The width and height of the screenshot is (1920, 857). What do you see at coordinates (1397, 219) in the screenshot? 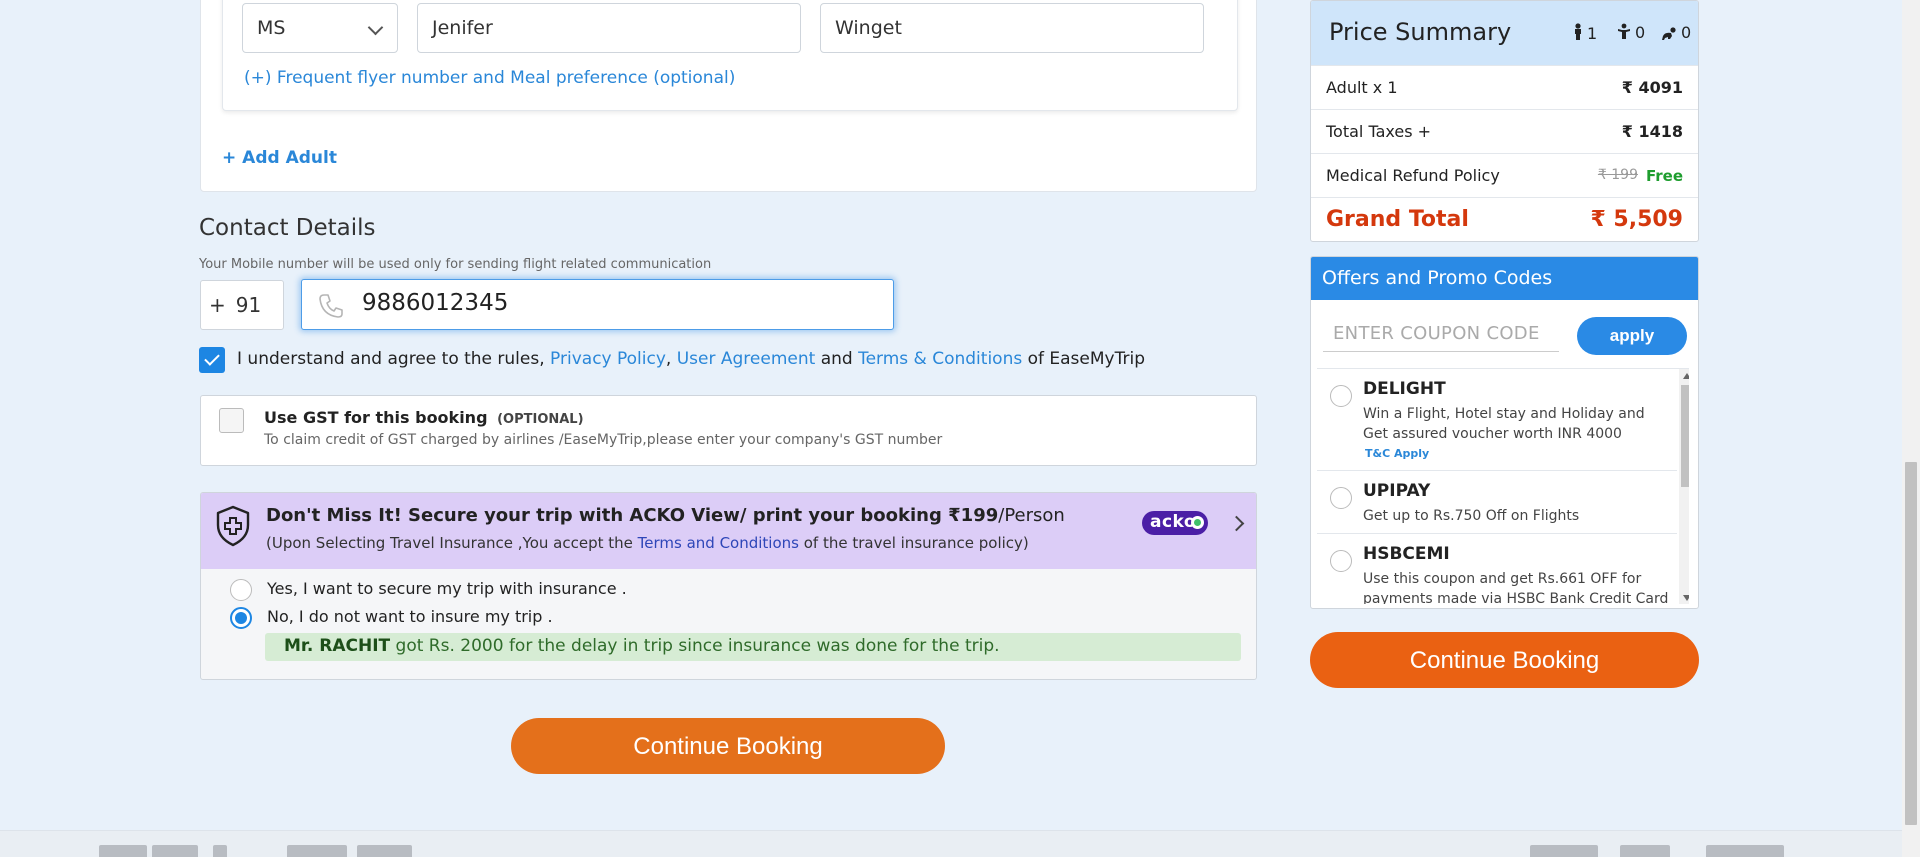
I see `grand-total-label: Grand Total` at bounding box center [1397, 219].